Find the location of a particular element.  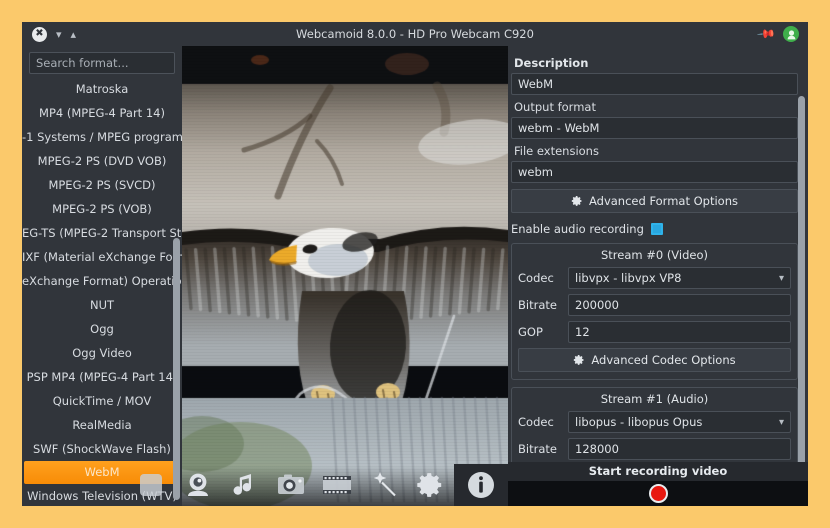

advanced-format-options-button: Advanced Format Options is located at coordinates (654, 201).